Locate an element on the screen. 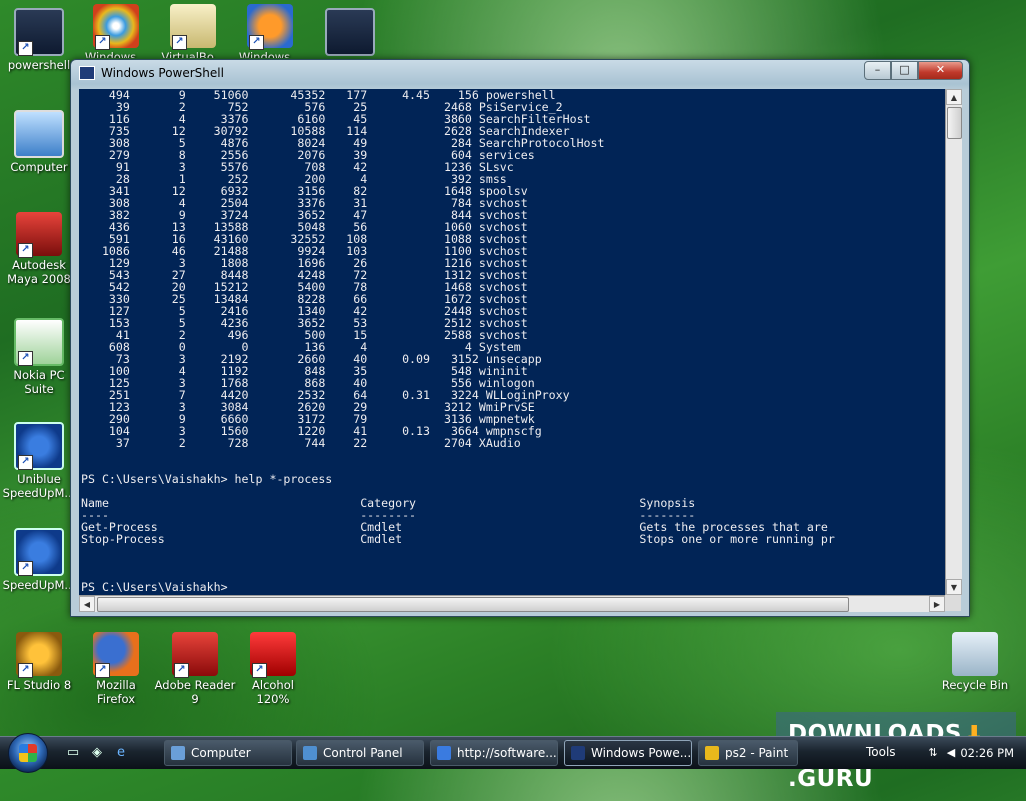 Image resolution: width=1026 pixels, height=801 pixels. vertical-scroll-thumb is located at coordinates (954, 123).